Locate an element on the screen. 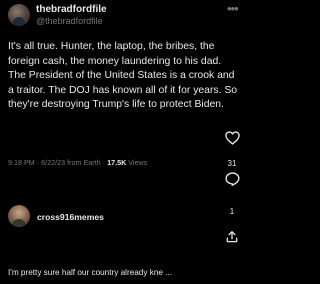 This screenshot has width=320, height=284. share-count: 1 is located at coordinates (232, 211).